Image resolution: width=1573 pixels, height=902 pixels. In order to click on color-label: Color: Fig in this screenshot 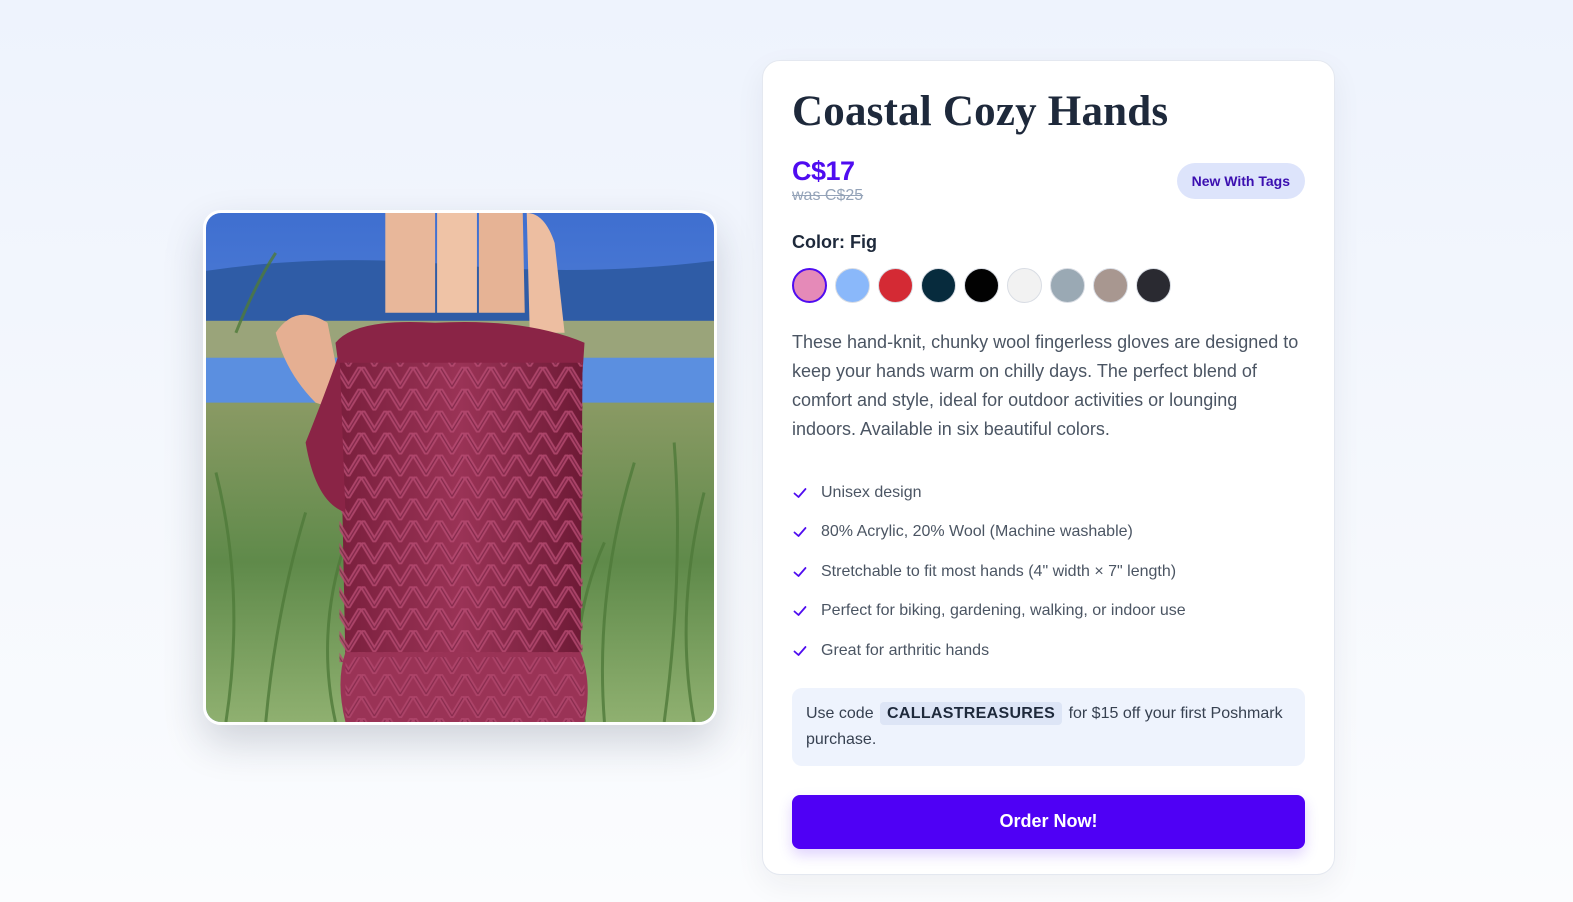, I will do `click(834, 242)`.